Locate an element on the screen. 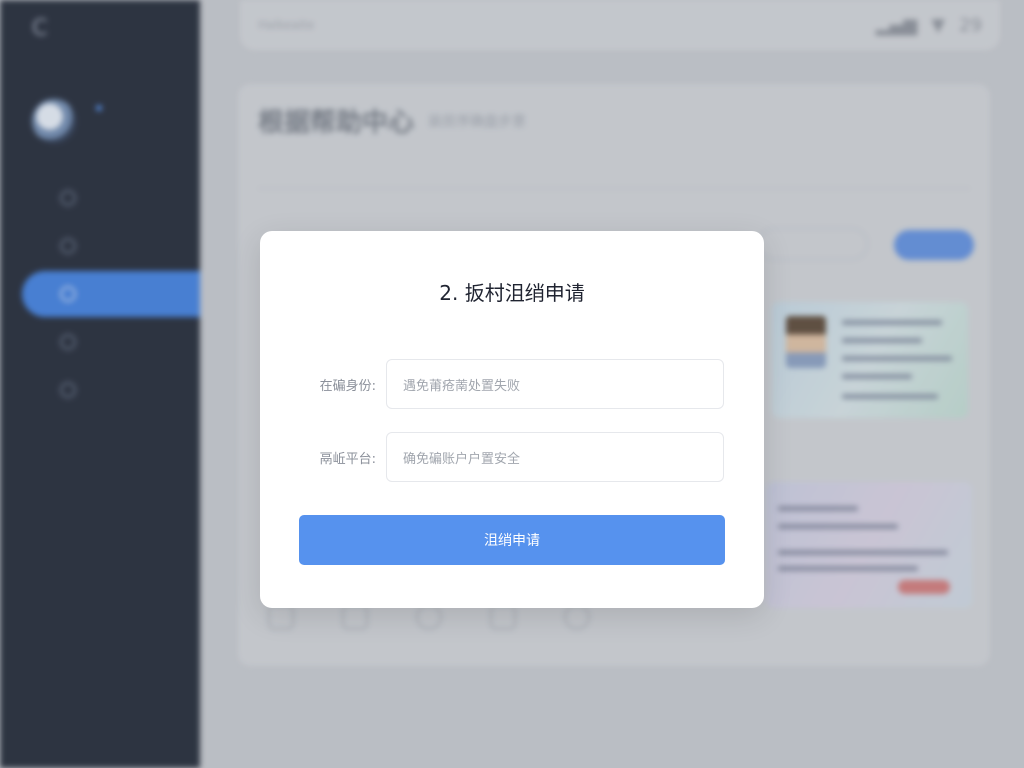 Image resolution: width=1024 pixels, height=768 pixels. form-row-platform: 鬲岴平台: 确免碥账户户置安全 is located at coordinates (512, 457).